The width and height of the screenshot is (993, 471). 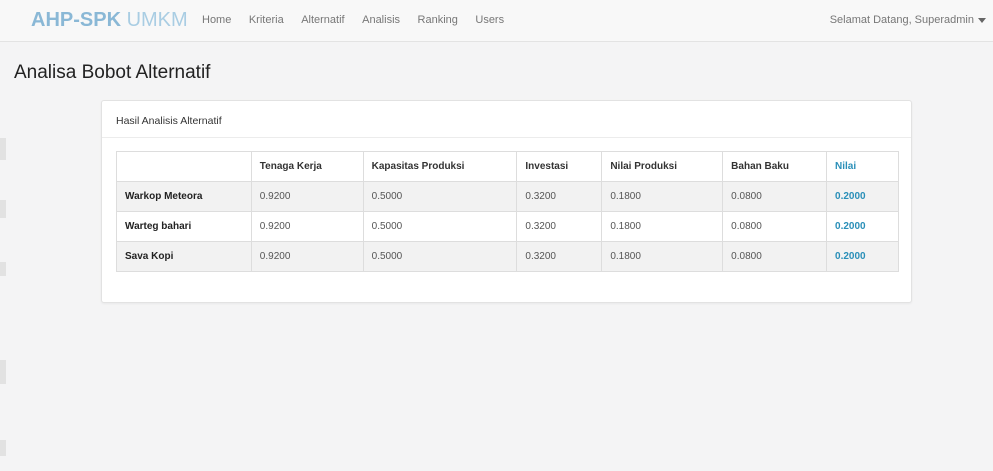 What do you see at coordinates (157, 20) in the screenshot?
I see `brand-light-text: UMKM` at bounding box center [157, 20].